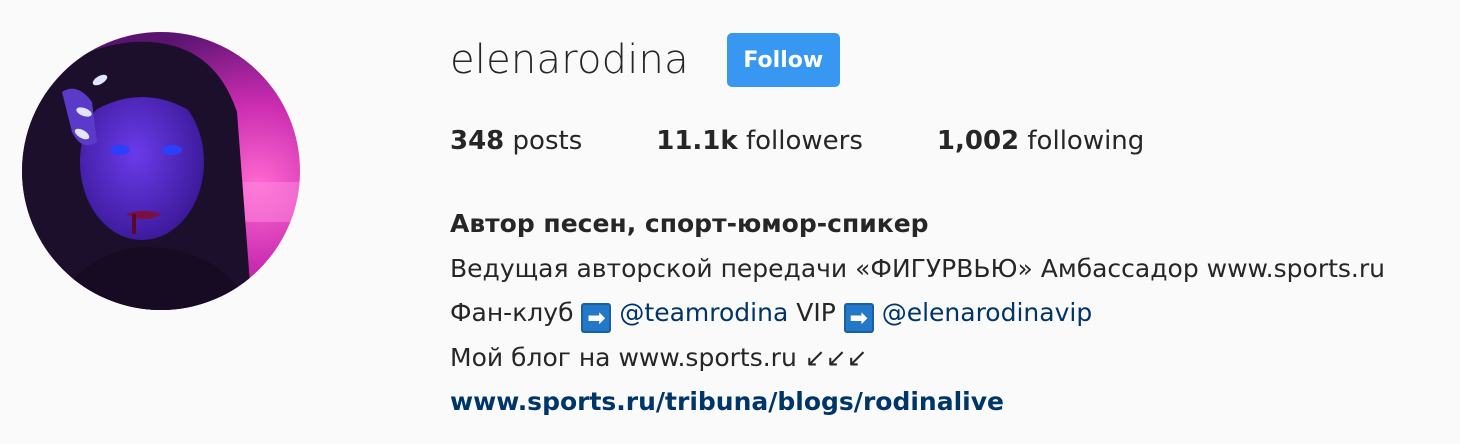 The width and height of the screenshot is (1460, 444). What do you see at coordinates (816, 312) in the screenshot?
I see `vip-label: VIP` at bounding box center [816, 312].